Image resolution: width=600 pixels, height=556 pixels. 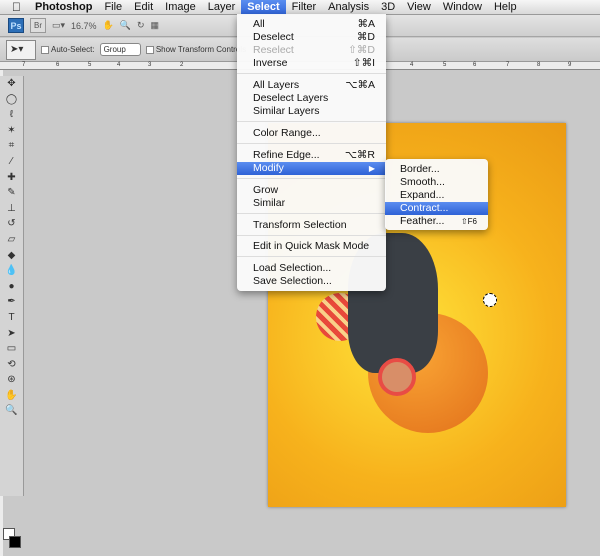 I want to click on selection-marquee, so click(x=490, y=300).